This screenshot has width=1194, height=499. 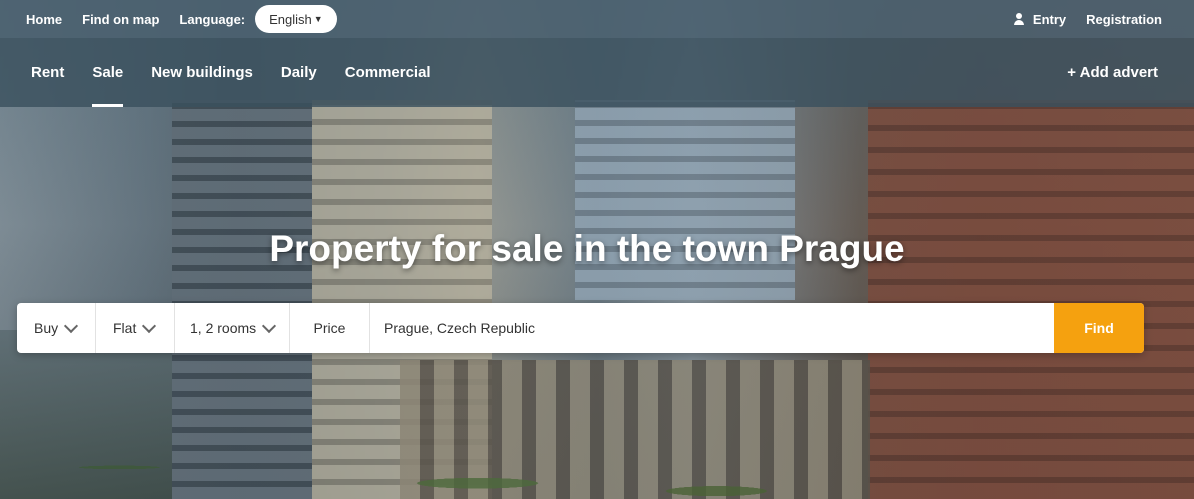 I want to click on property-type-value: Flat, so click(x=125, y=328).